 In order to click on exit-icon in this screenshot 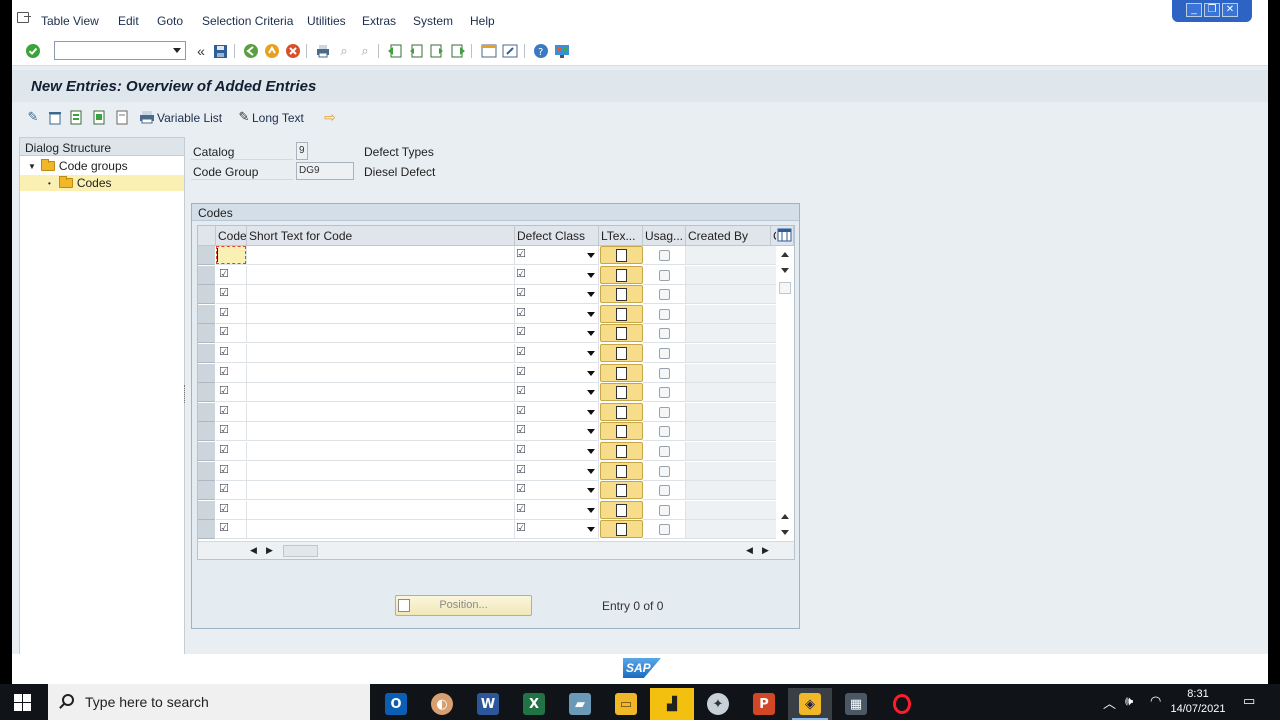, I will do `click(272, 51)`.